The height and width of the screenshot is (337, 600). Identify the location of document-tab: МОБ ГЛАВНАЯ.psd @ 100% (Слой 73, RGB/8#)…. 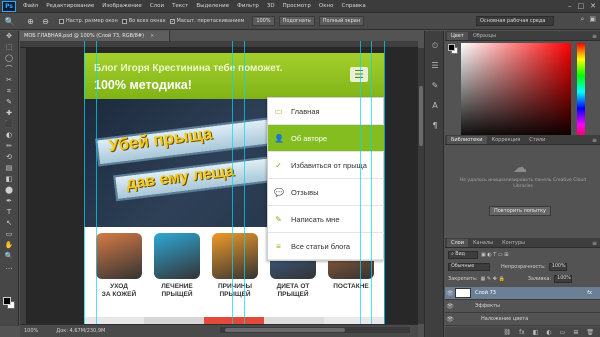
(95, 36).